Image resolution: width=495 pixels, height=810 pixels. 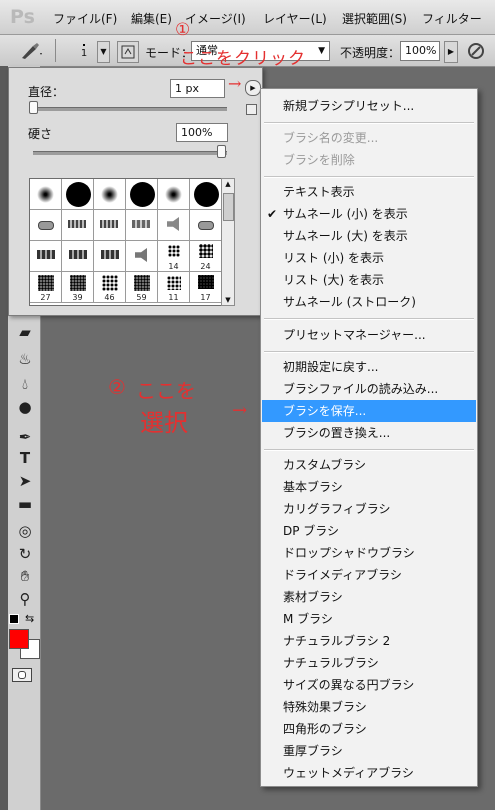 What do you see at coordinates (78, 287) in the screenshot?
I see `brush-preset: 39` at bounding box center [78, 287].